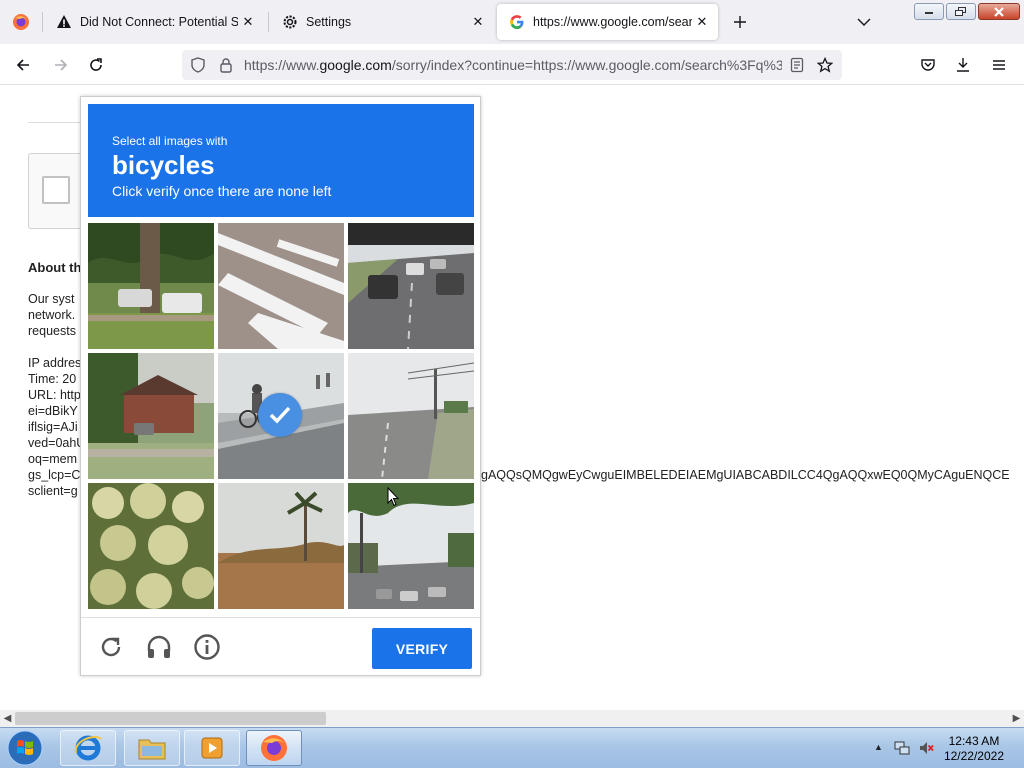 The image size is (1024, 769). I want to click on help-button, so click(207, 647).